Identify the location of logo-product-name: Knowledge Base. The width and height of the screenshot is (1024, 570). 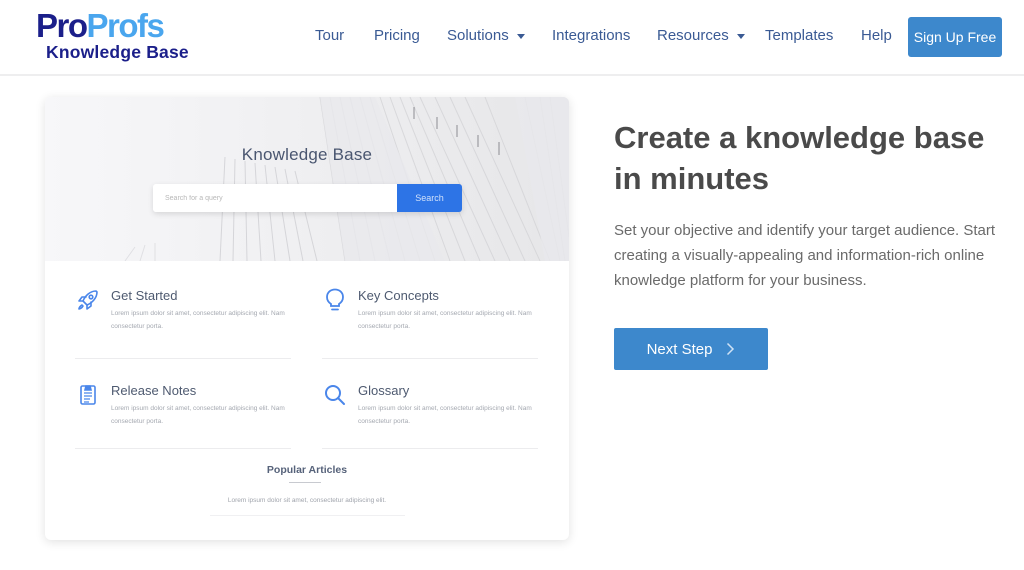
(117, 52).